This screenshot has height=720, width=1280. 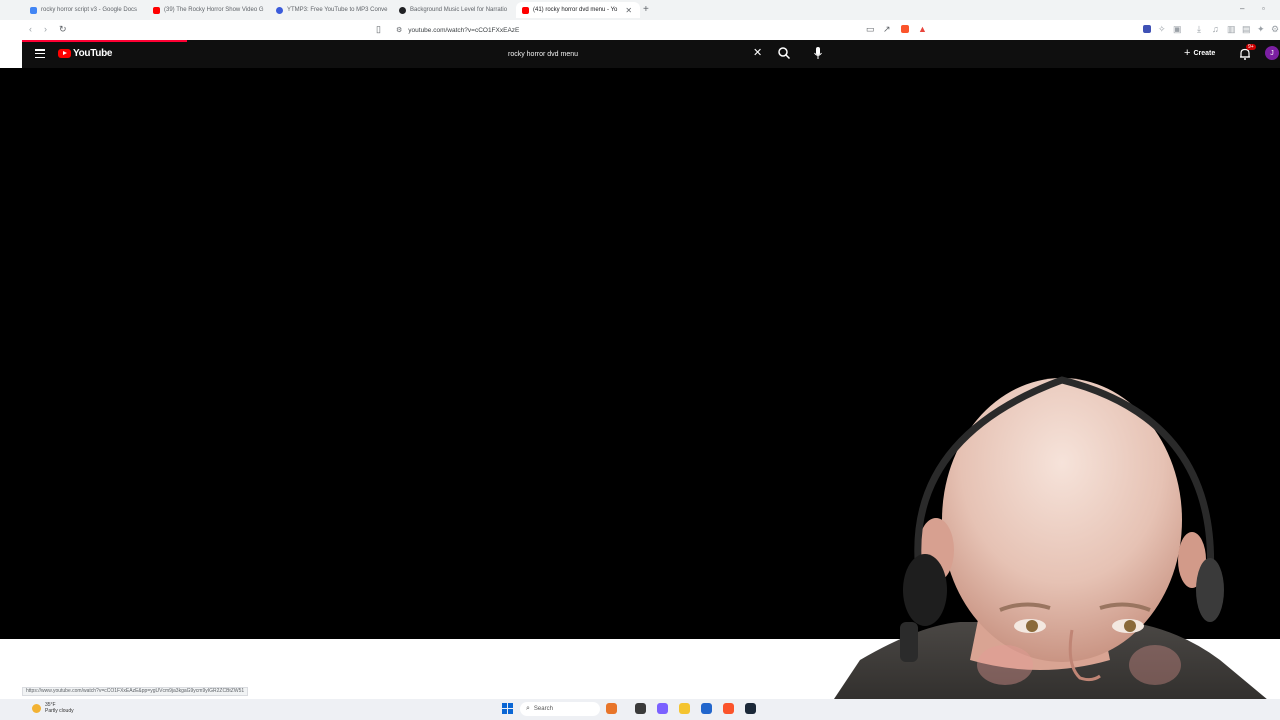 I want to click on tab-rocky-horror-dvd-menu: (41) rocky horror dvd menu - Yo ✕, so click(x=578, y=10).